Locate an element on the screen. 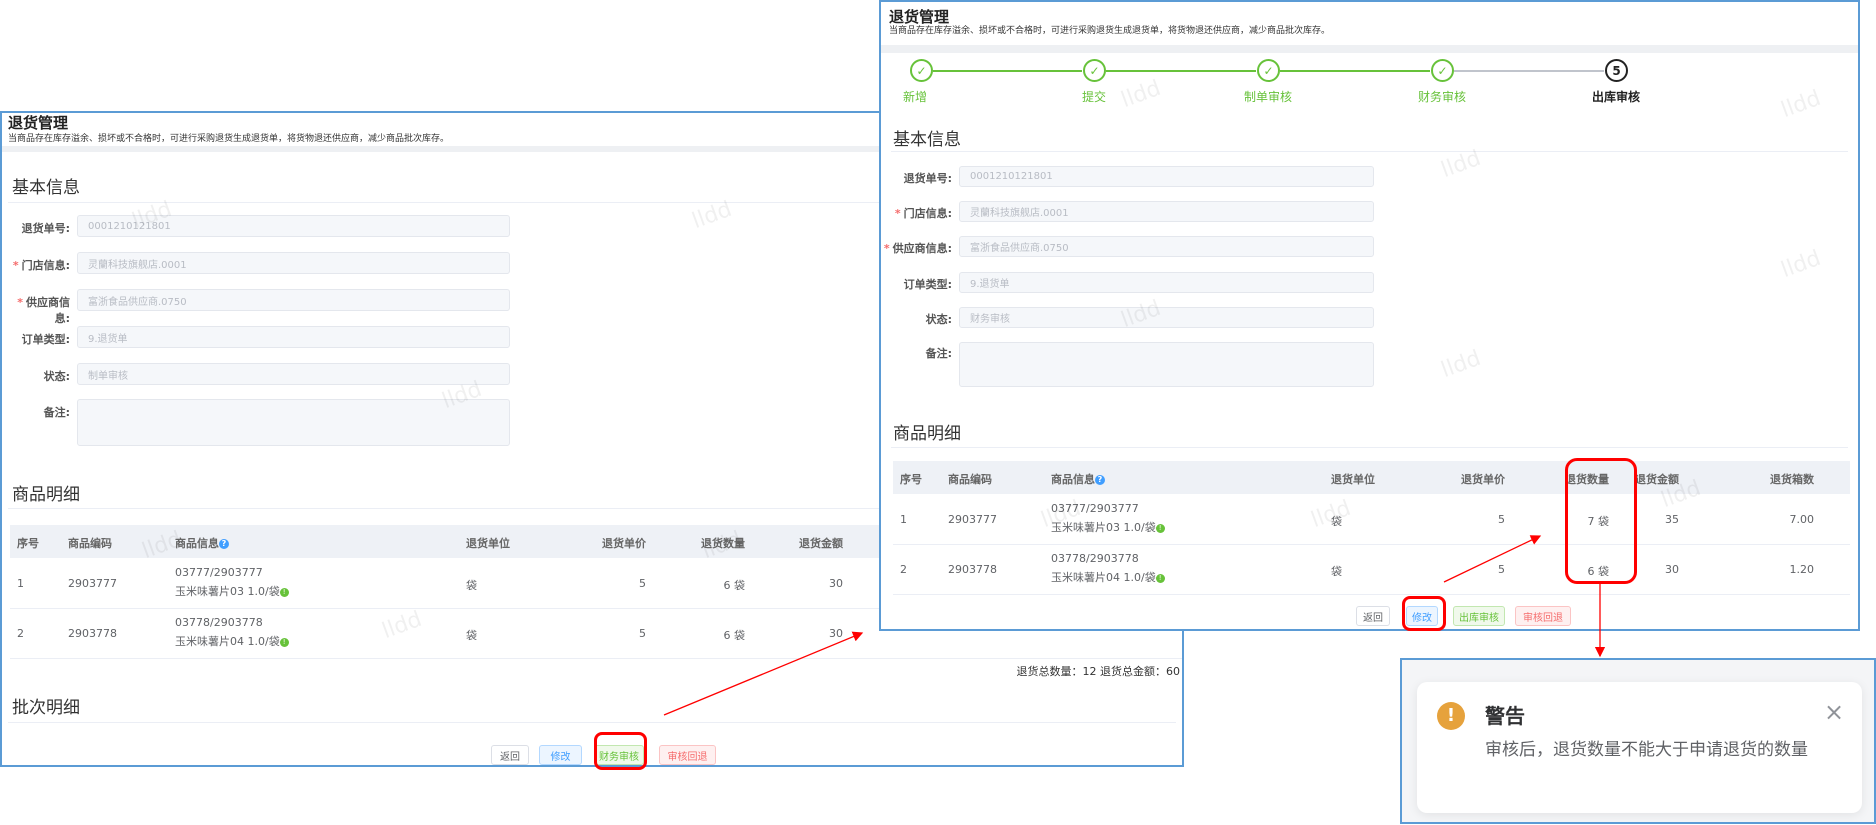 The width and height of the screenshot is (1876, 825). section-goods-detail: 商品明细 is located at coordinates (927, 434).